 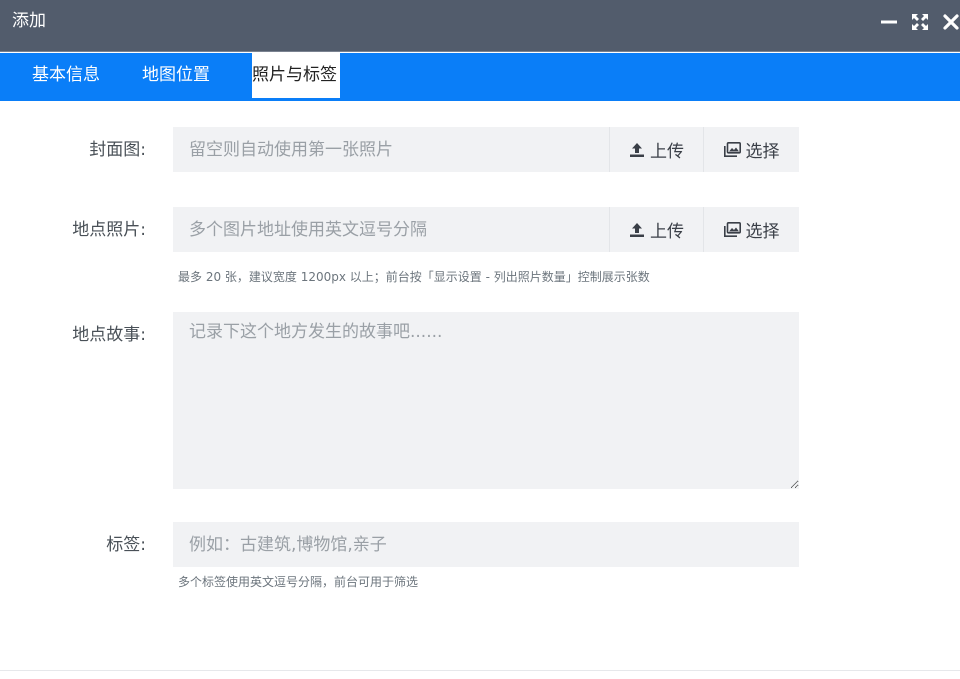 I want to click on minimize-button, so click(x=889, y=22).